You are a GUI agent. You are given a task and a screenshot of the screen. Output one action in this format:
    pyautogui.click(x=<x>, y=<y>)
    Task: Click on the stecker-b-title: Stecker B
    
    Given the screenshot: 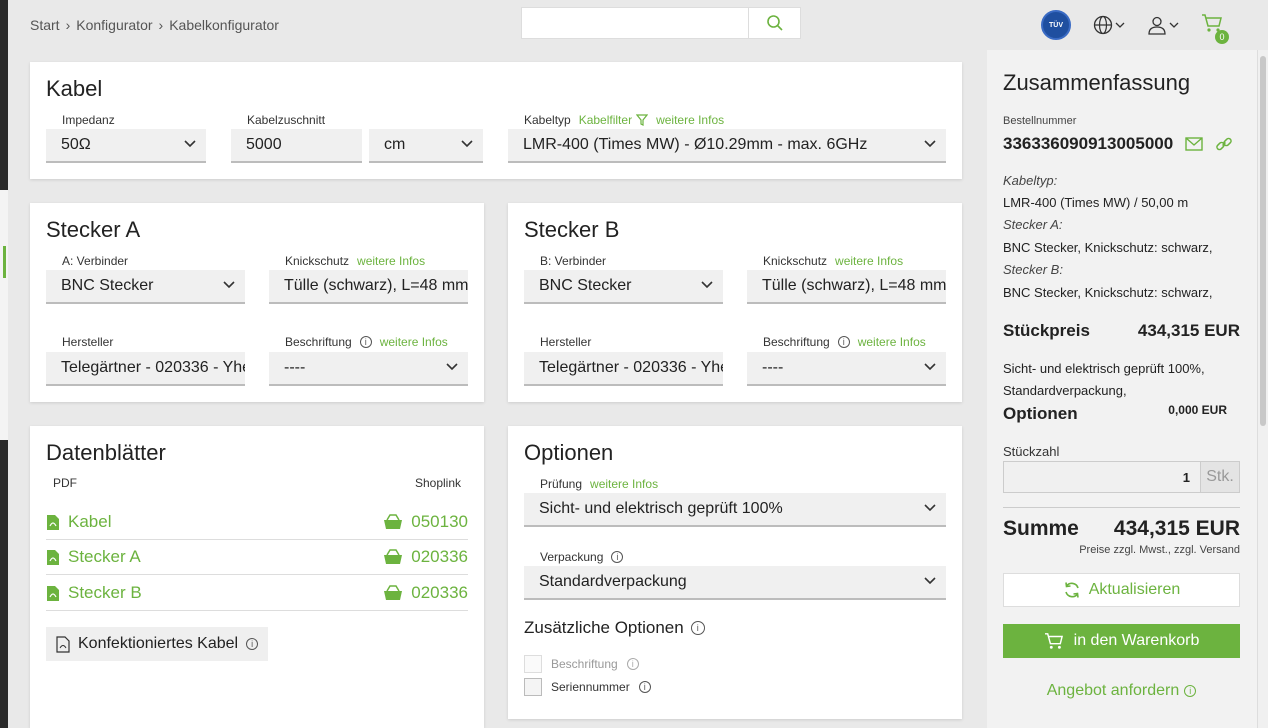 What is the action you would take?
    pyautogui.click(x=572, y=229)
    